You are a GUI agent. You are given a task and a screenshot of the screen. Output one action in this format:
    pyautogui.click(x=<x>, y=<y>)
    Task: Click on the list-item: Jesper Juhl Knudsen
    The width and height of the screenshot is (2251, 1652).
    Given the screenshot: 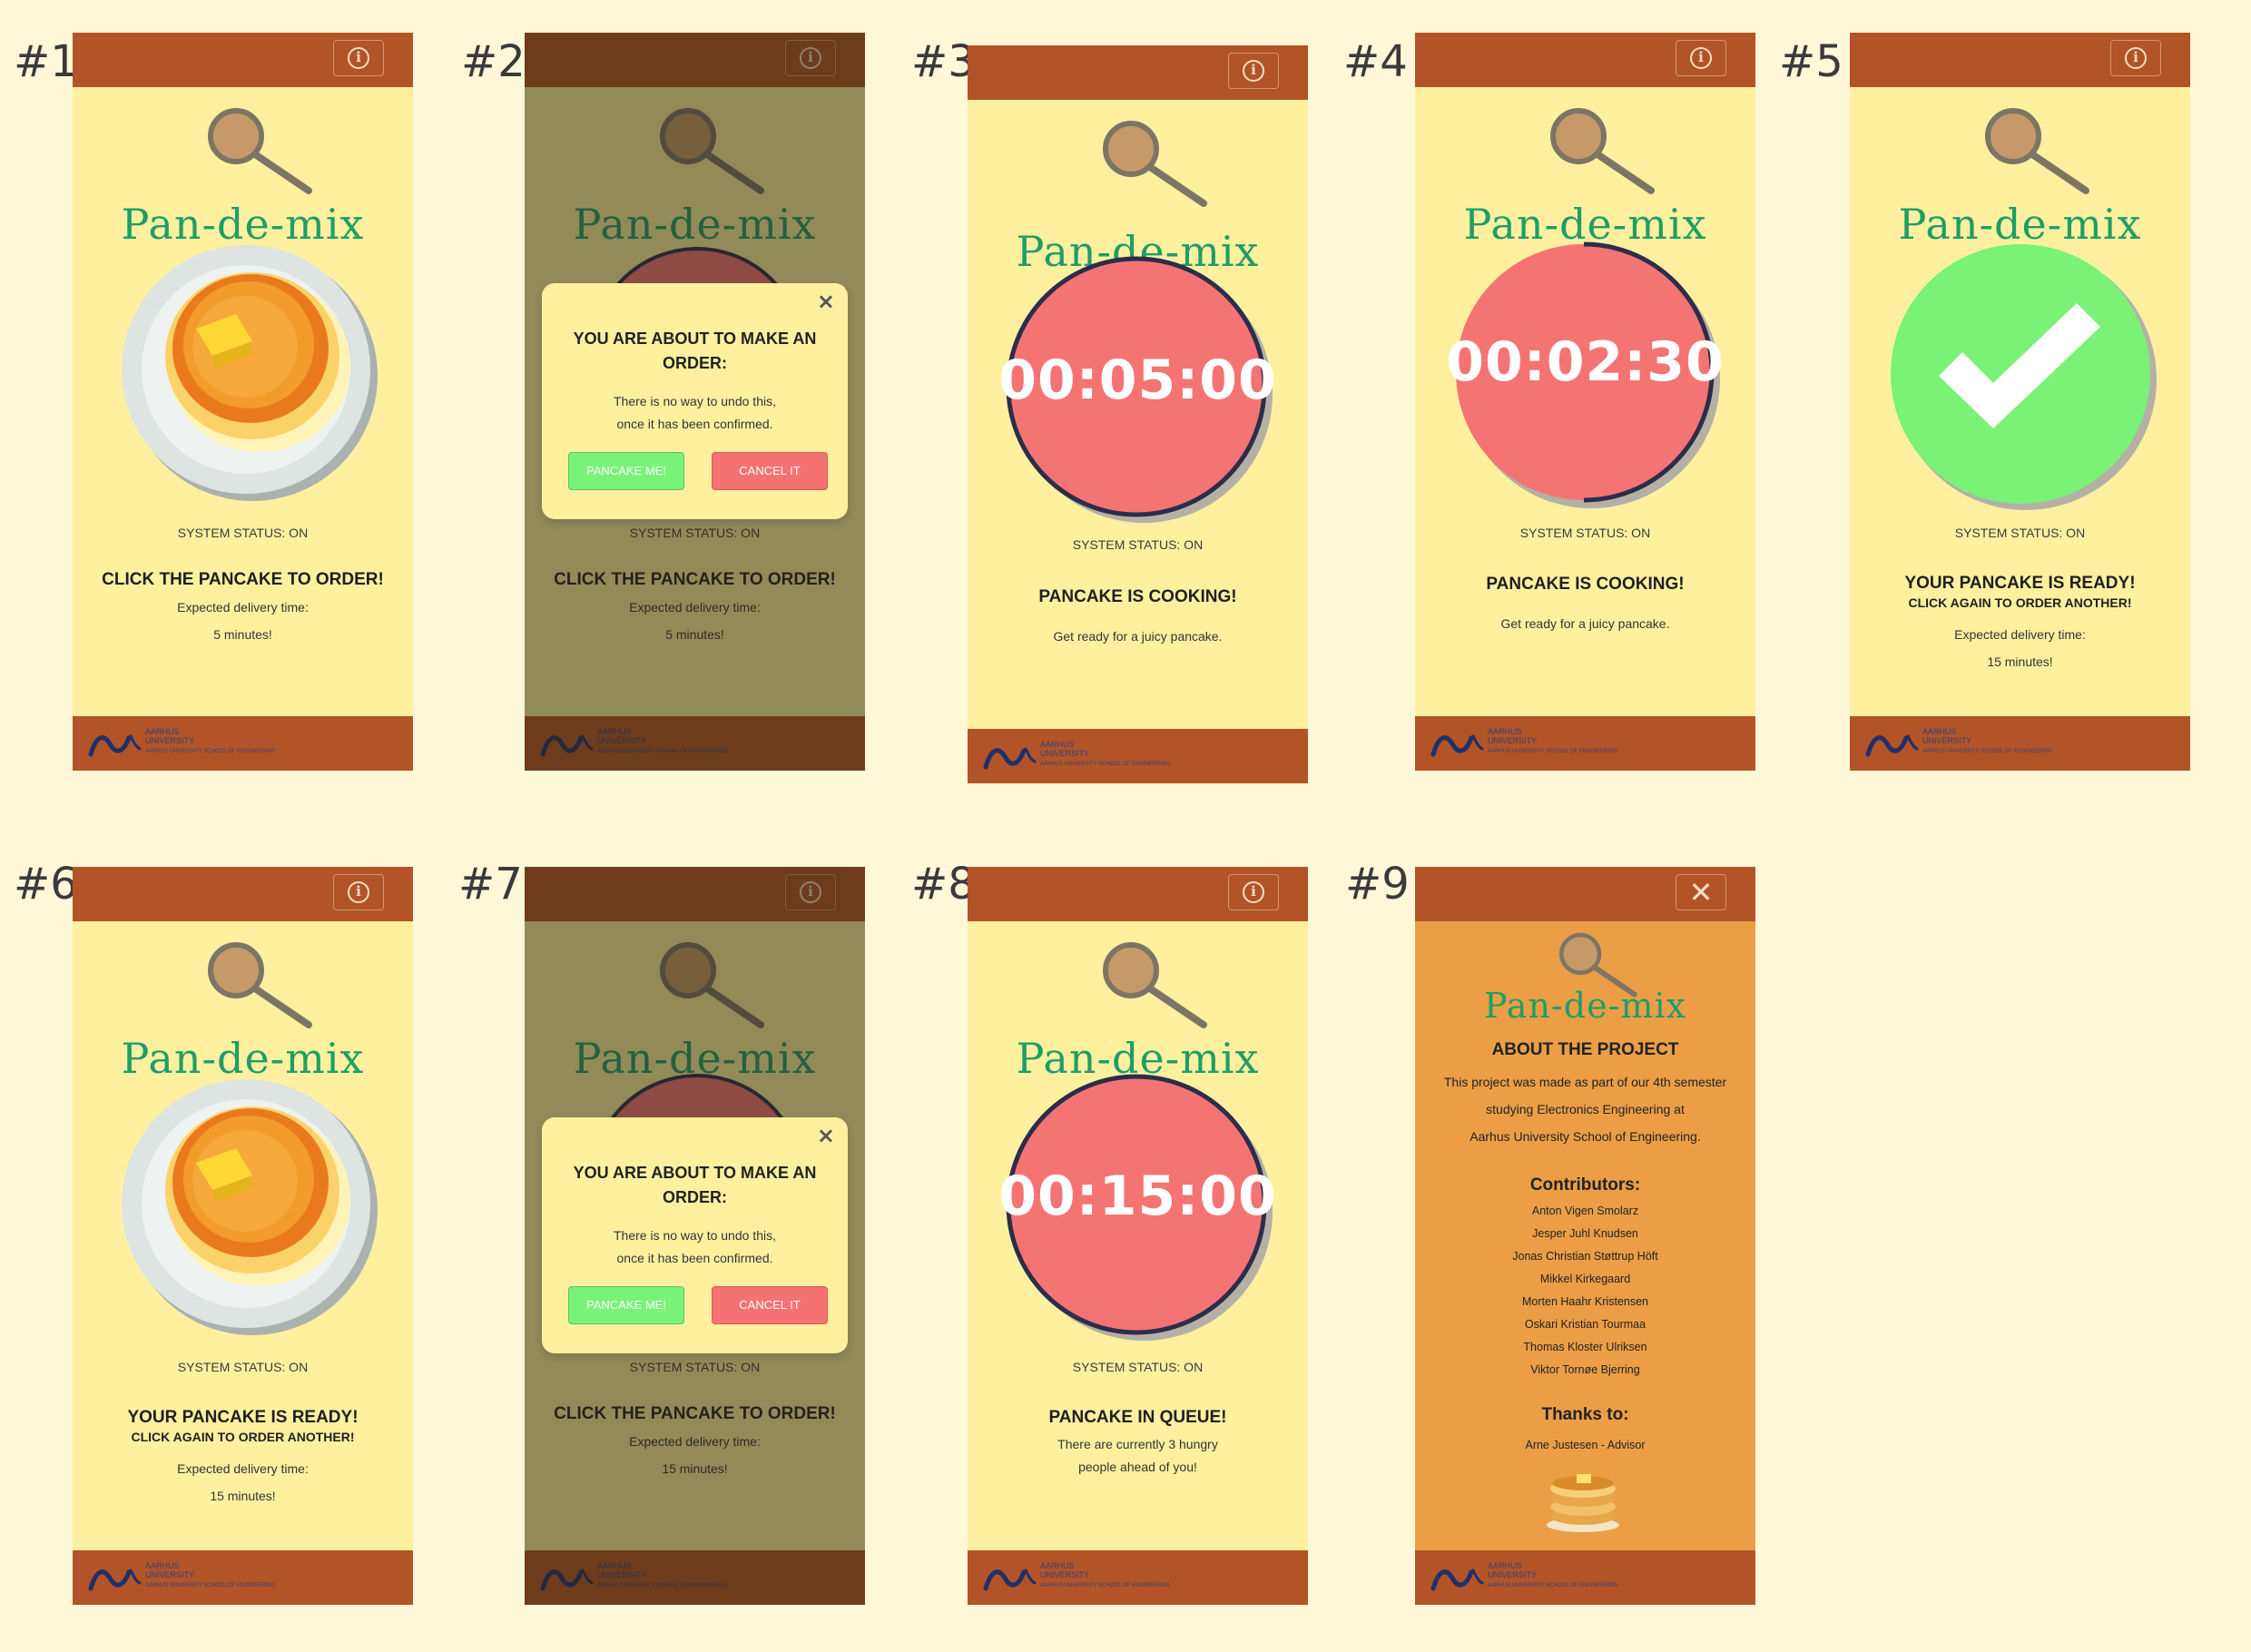 What is the action you would take?
    pyautogui.click(x=1585, y=1233)
    